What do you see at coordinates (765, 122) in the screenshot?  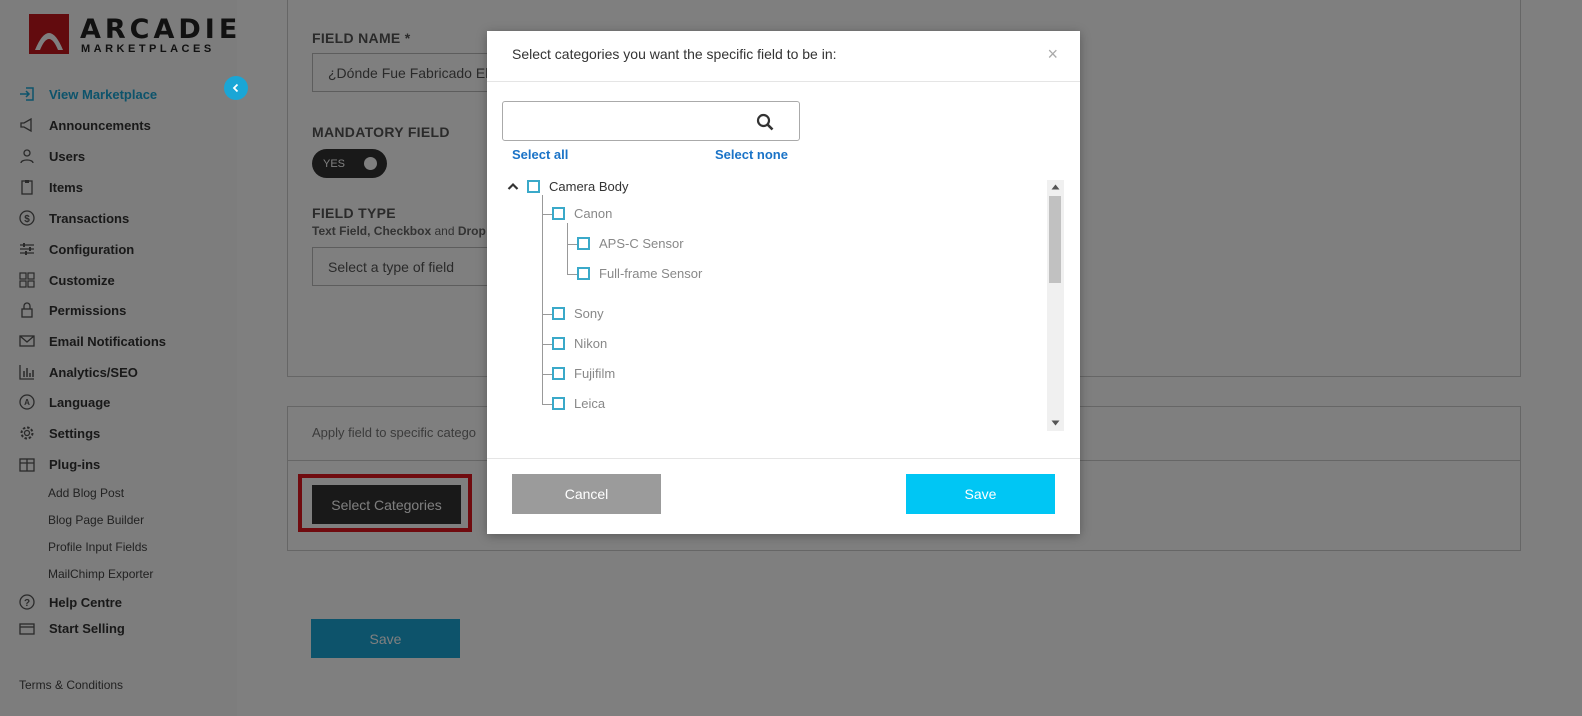 I see `search-icon` at bounding box center [765, 122].